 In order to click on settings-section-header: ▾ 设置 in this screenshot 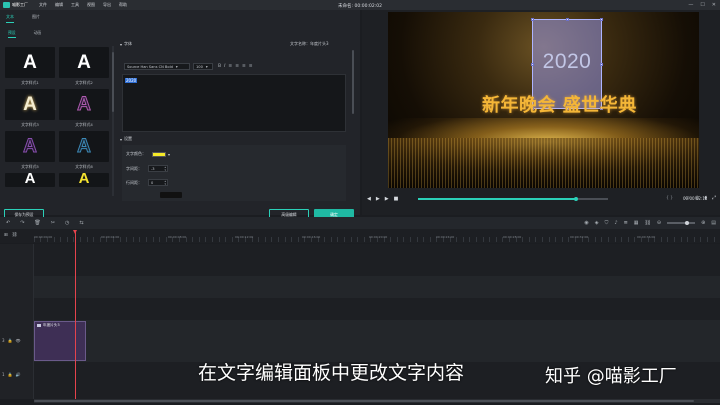, I will do `click(126, 139)`.